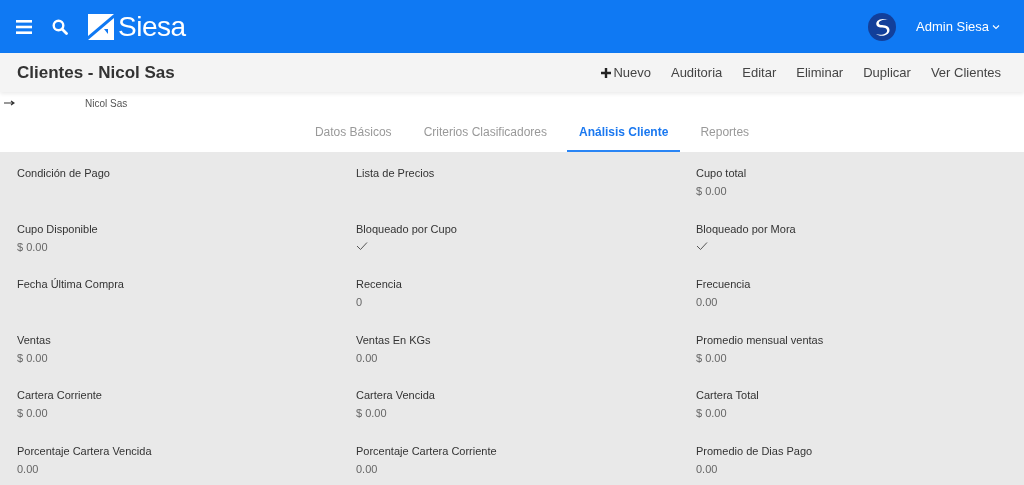 This screenshot has height=485, width=1024. Describe the element at coordinates (9, 103) in the screenshot. I see `arrow-icon` at that location.